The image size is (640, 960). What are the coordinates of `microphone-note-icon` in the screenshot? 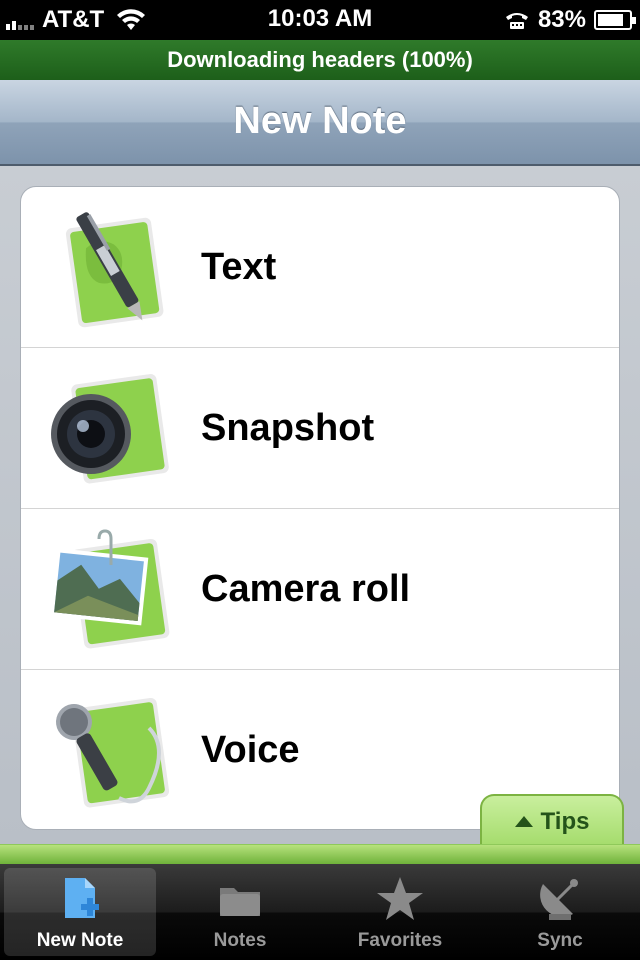 It's located at (113, 752).